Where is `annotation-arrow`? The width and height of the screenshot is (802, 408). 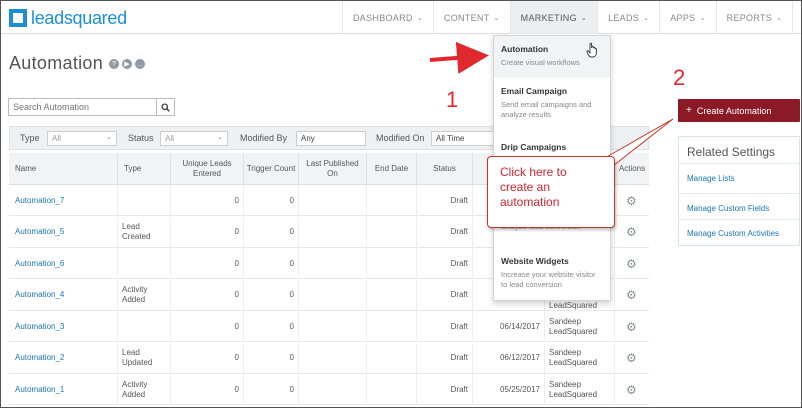
annotation-arrow is located at coordinates (459, 57).